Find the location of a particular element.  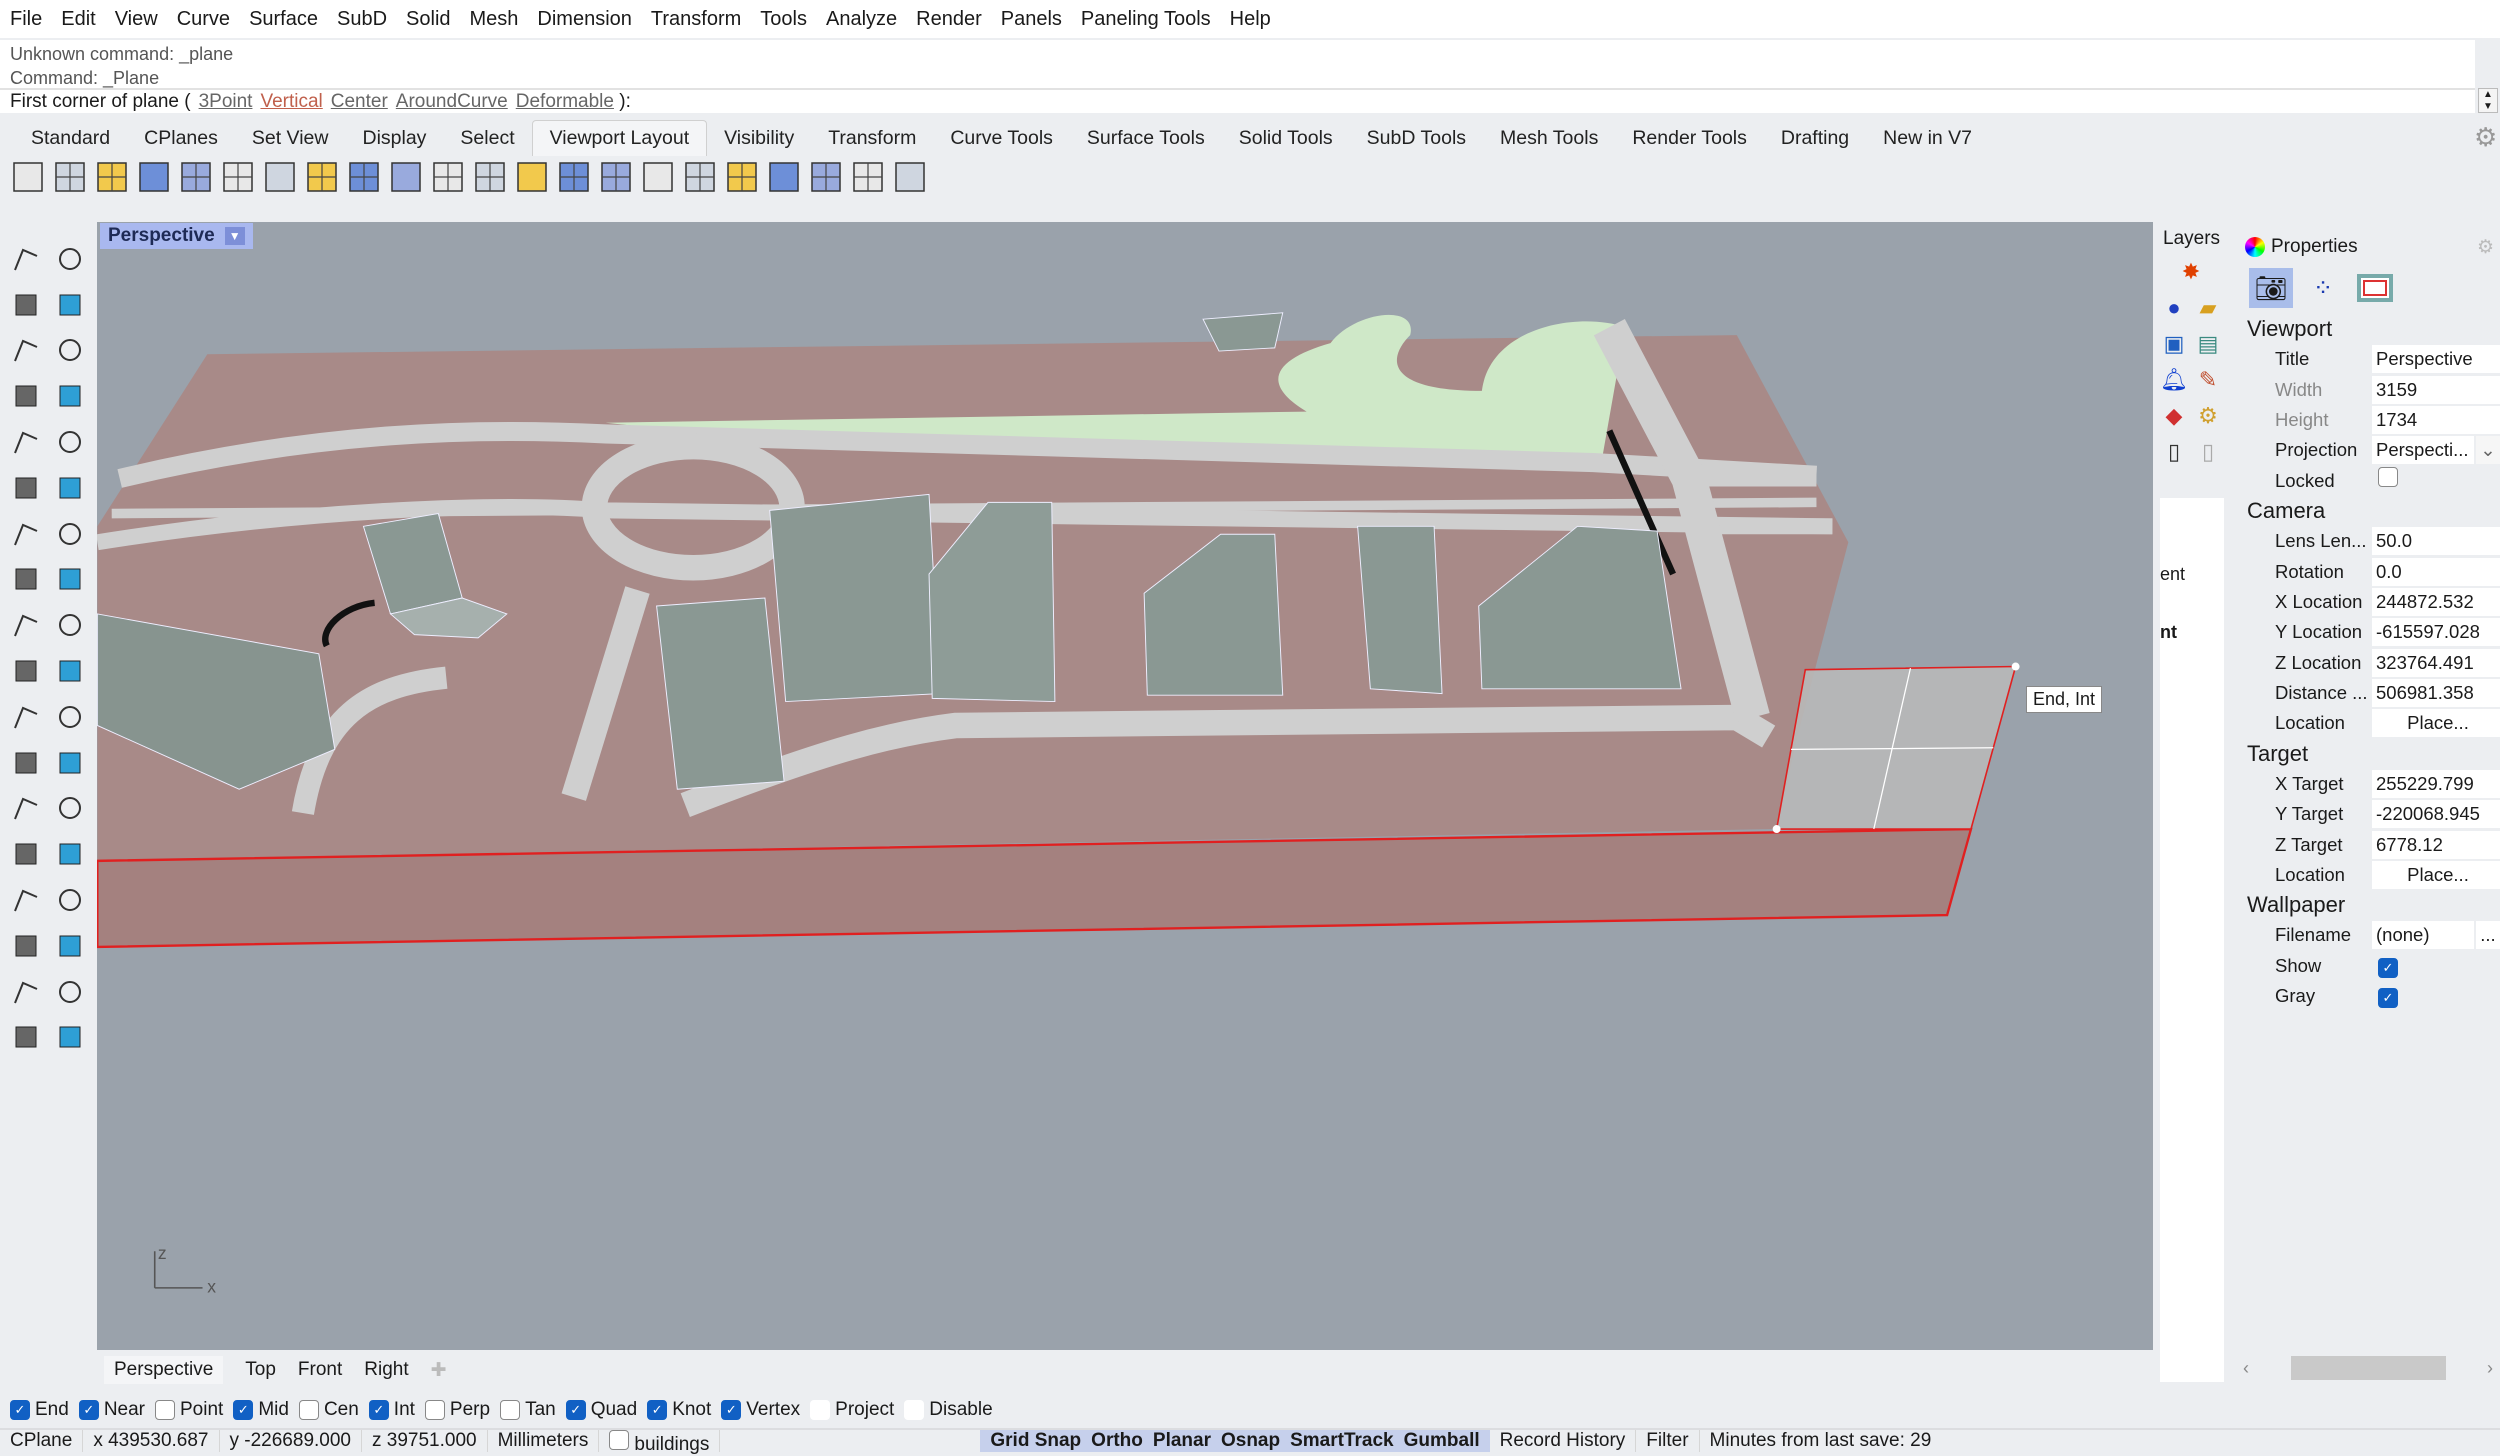

osnap-mid: ✓ Mid is located at coordinates (261, 1410).